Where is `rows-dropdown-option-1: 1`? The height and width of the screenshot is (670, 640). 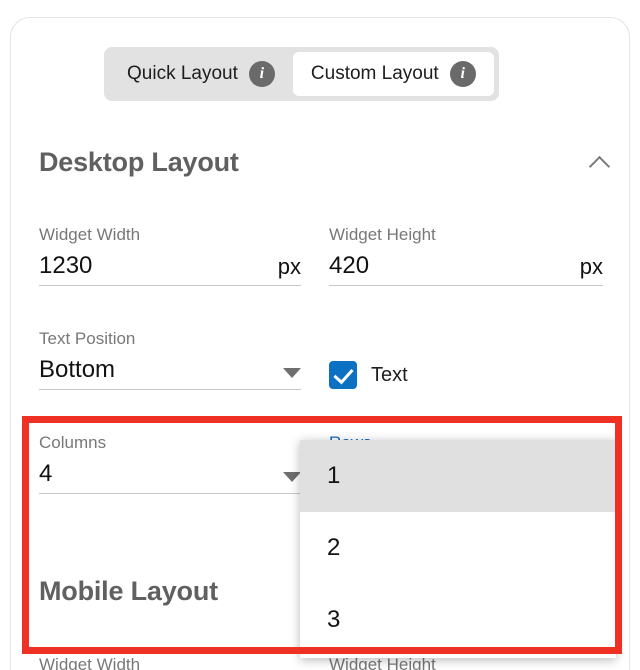
rows-dropdown-option-1: 1 is located at coordinates (458, 476).